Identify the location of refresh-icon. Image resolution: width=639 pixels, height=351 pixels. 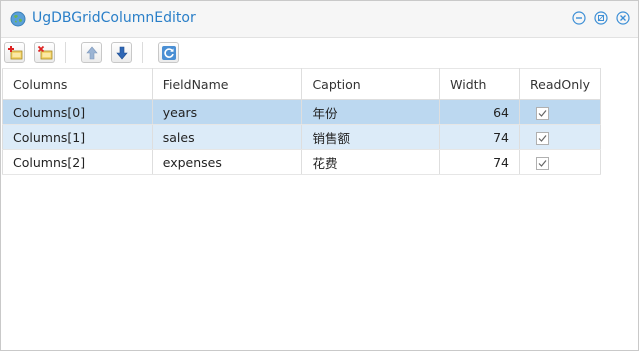
(169, 53).